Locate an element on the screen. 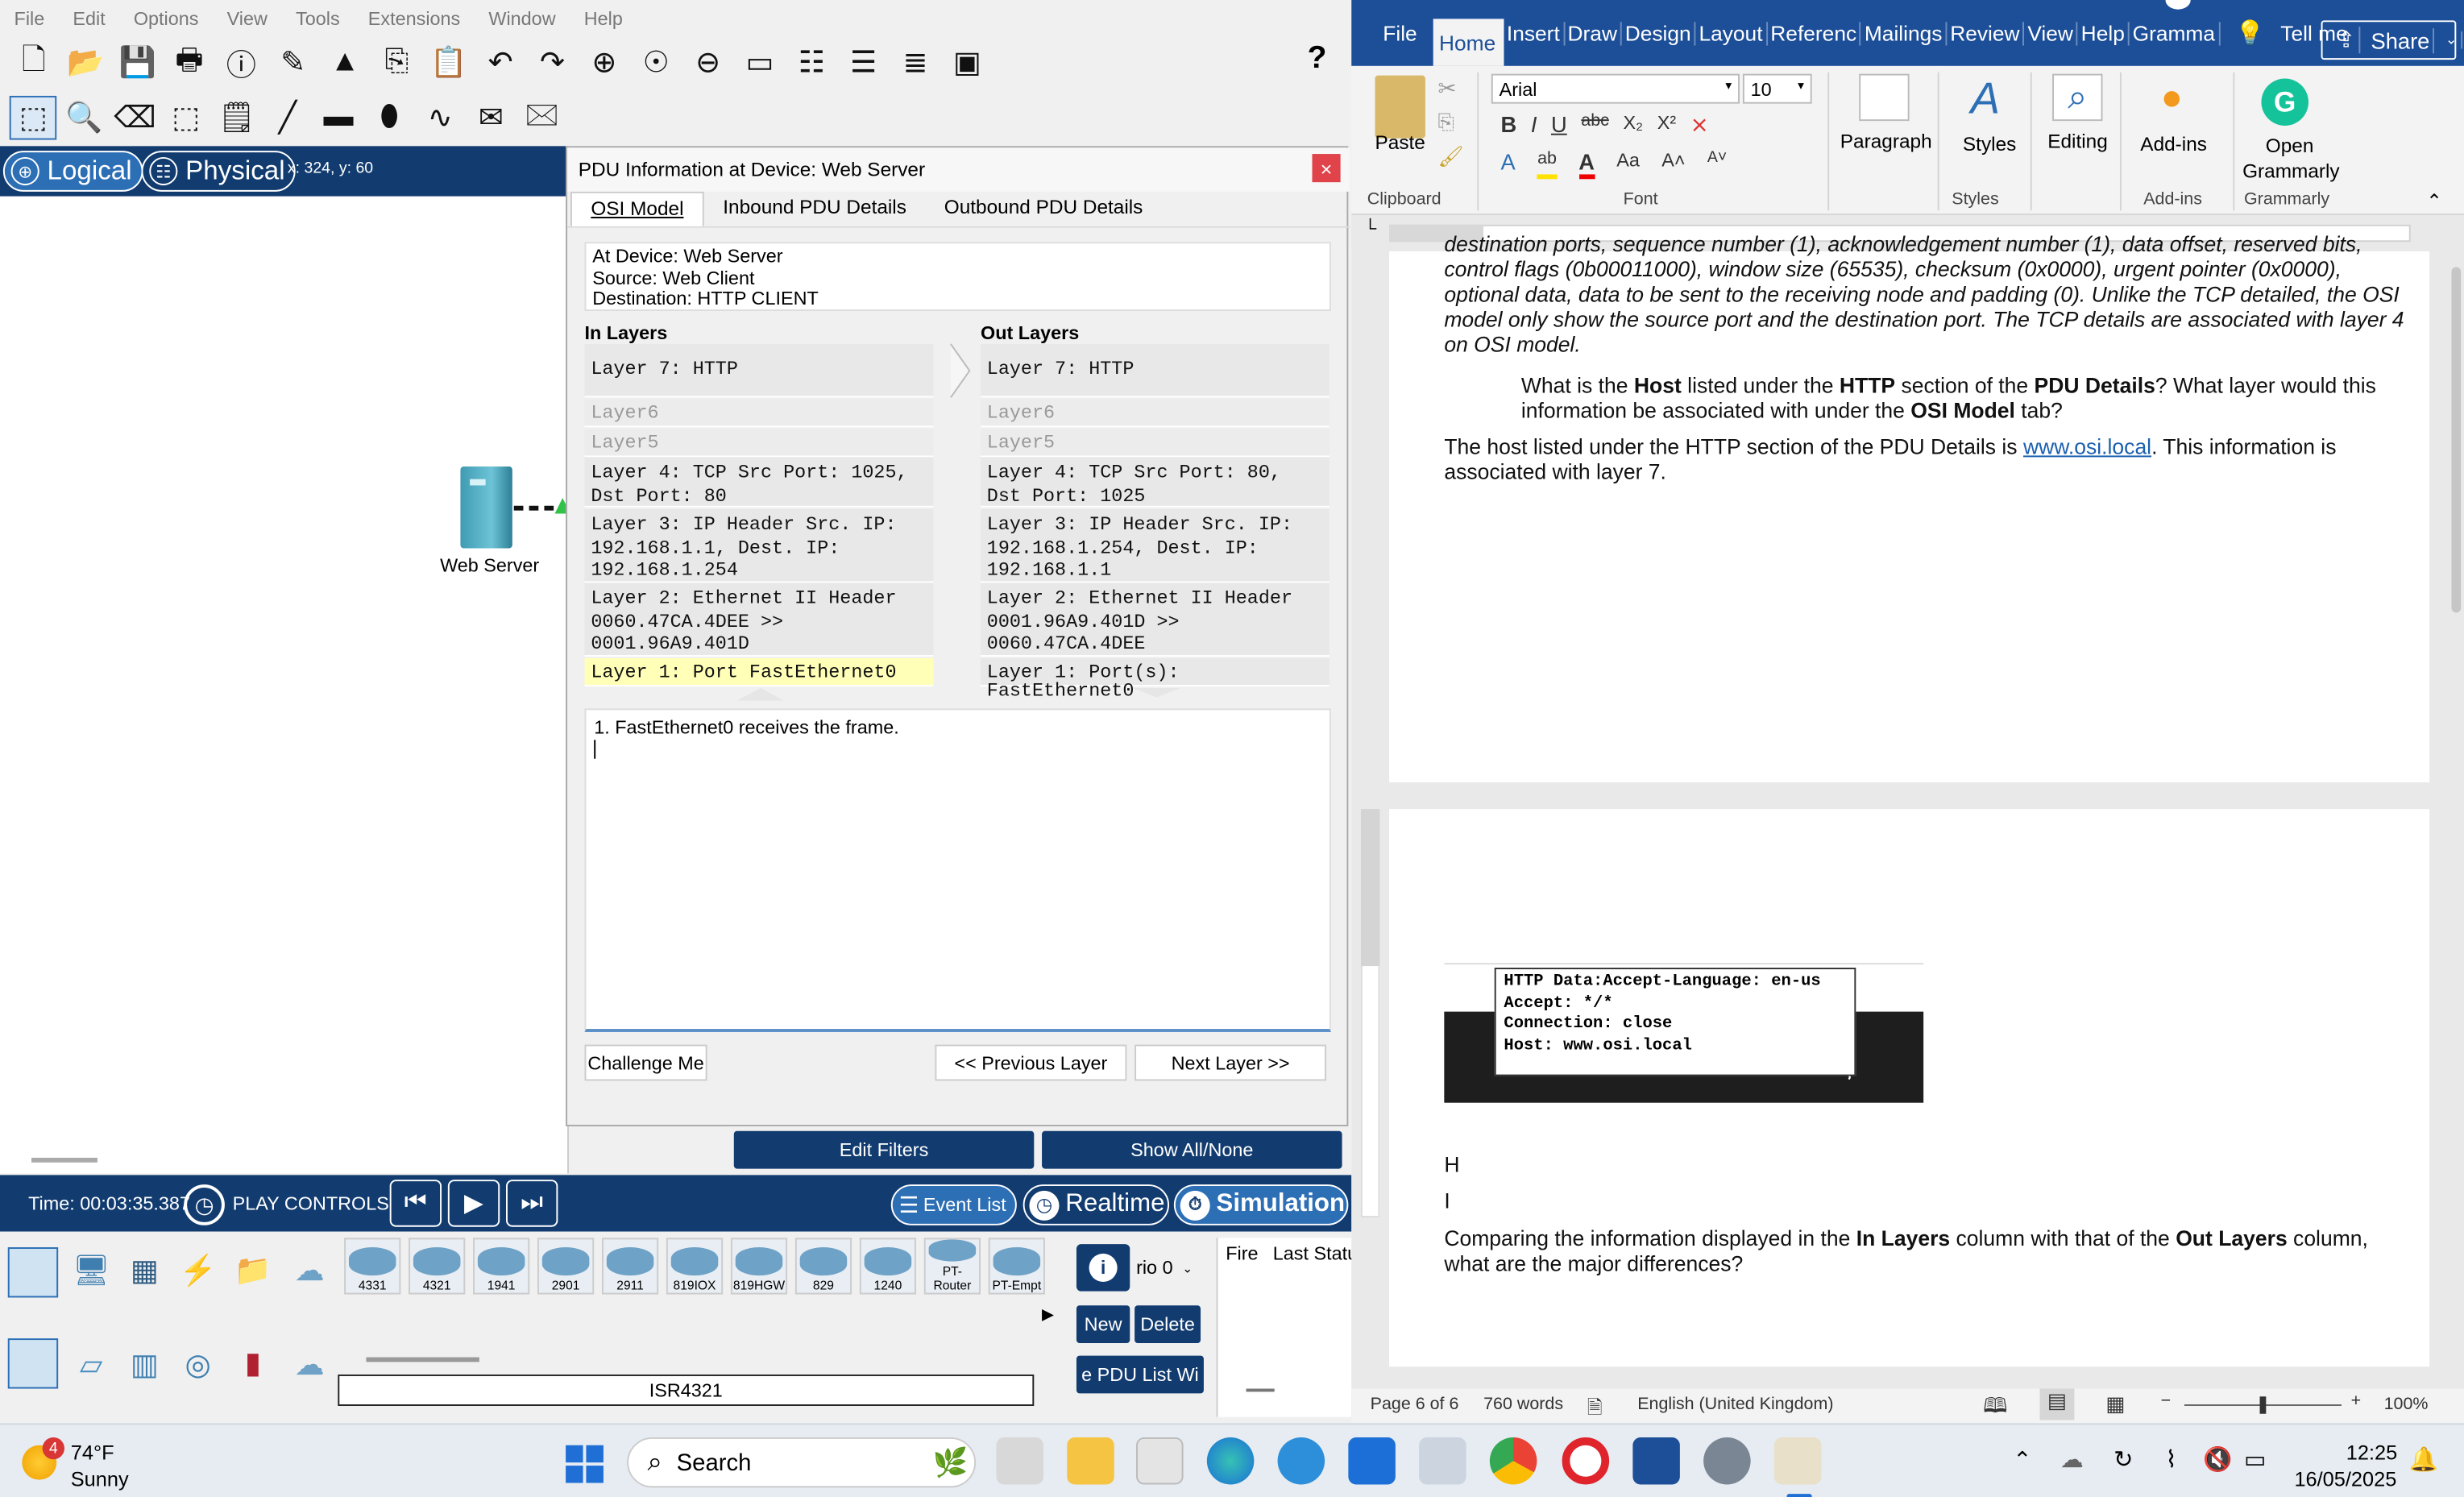  tab-view: View is located at coordinates (2051, 33).